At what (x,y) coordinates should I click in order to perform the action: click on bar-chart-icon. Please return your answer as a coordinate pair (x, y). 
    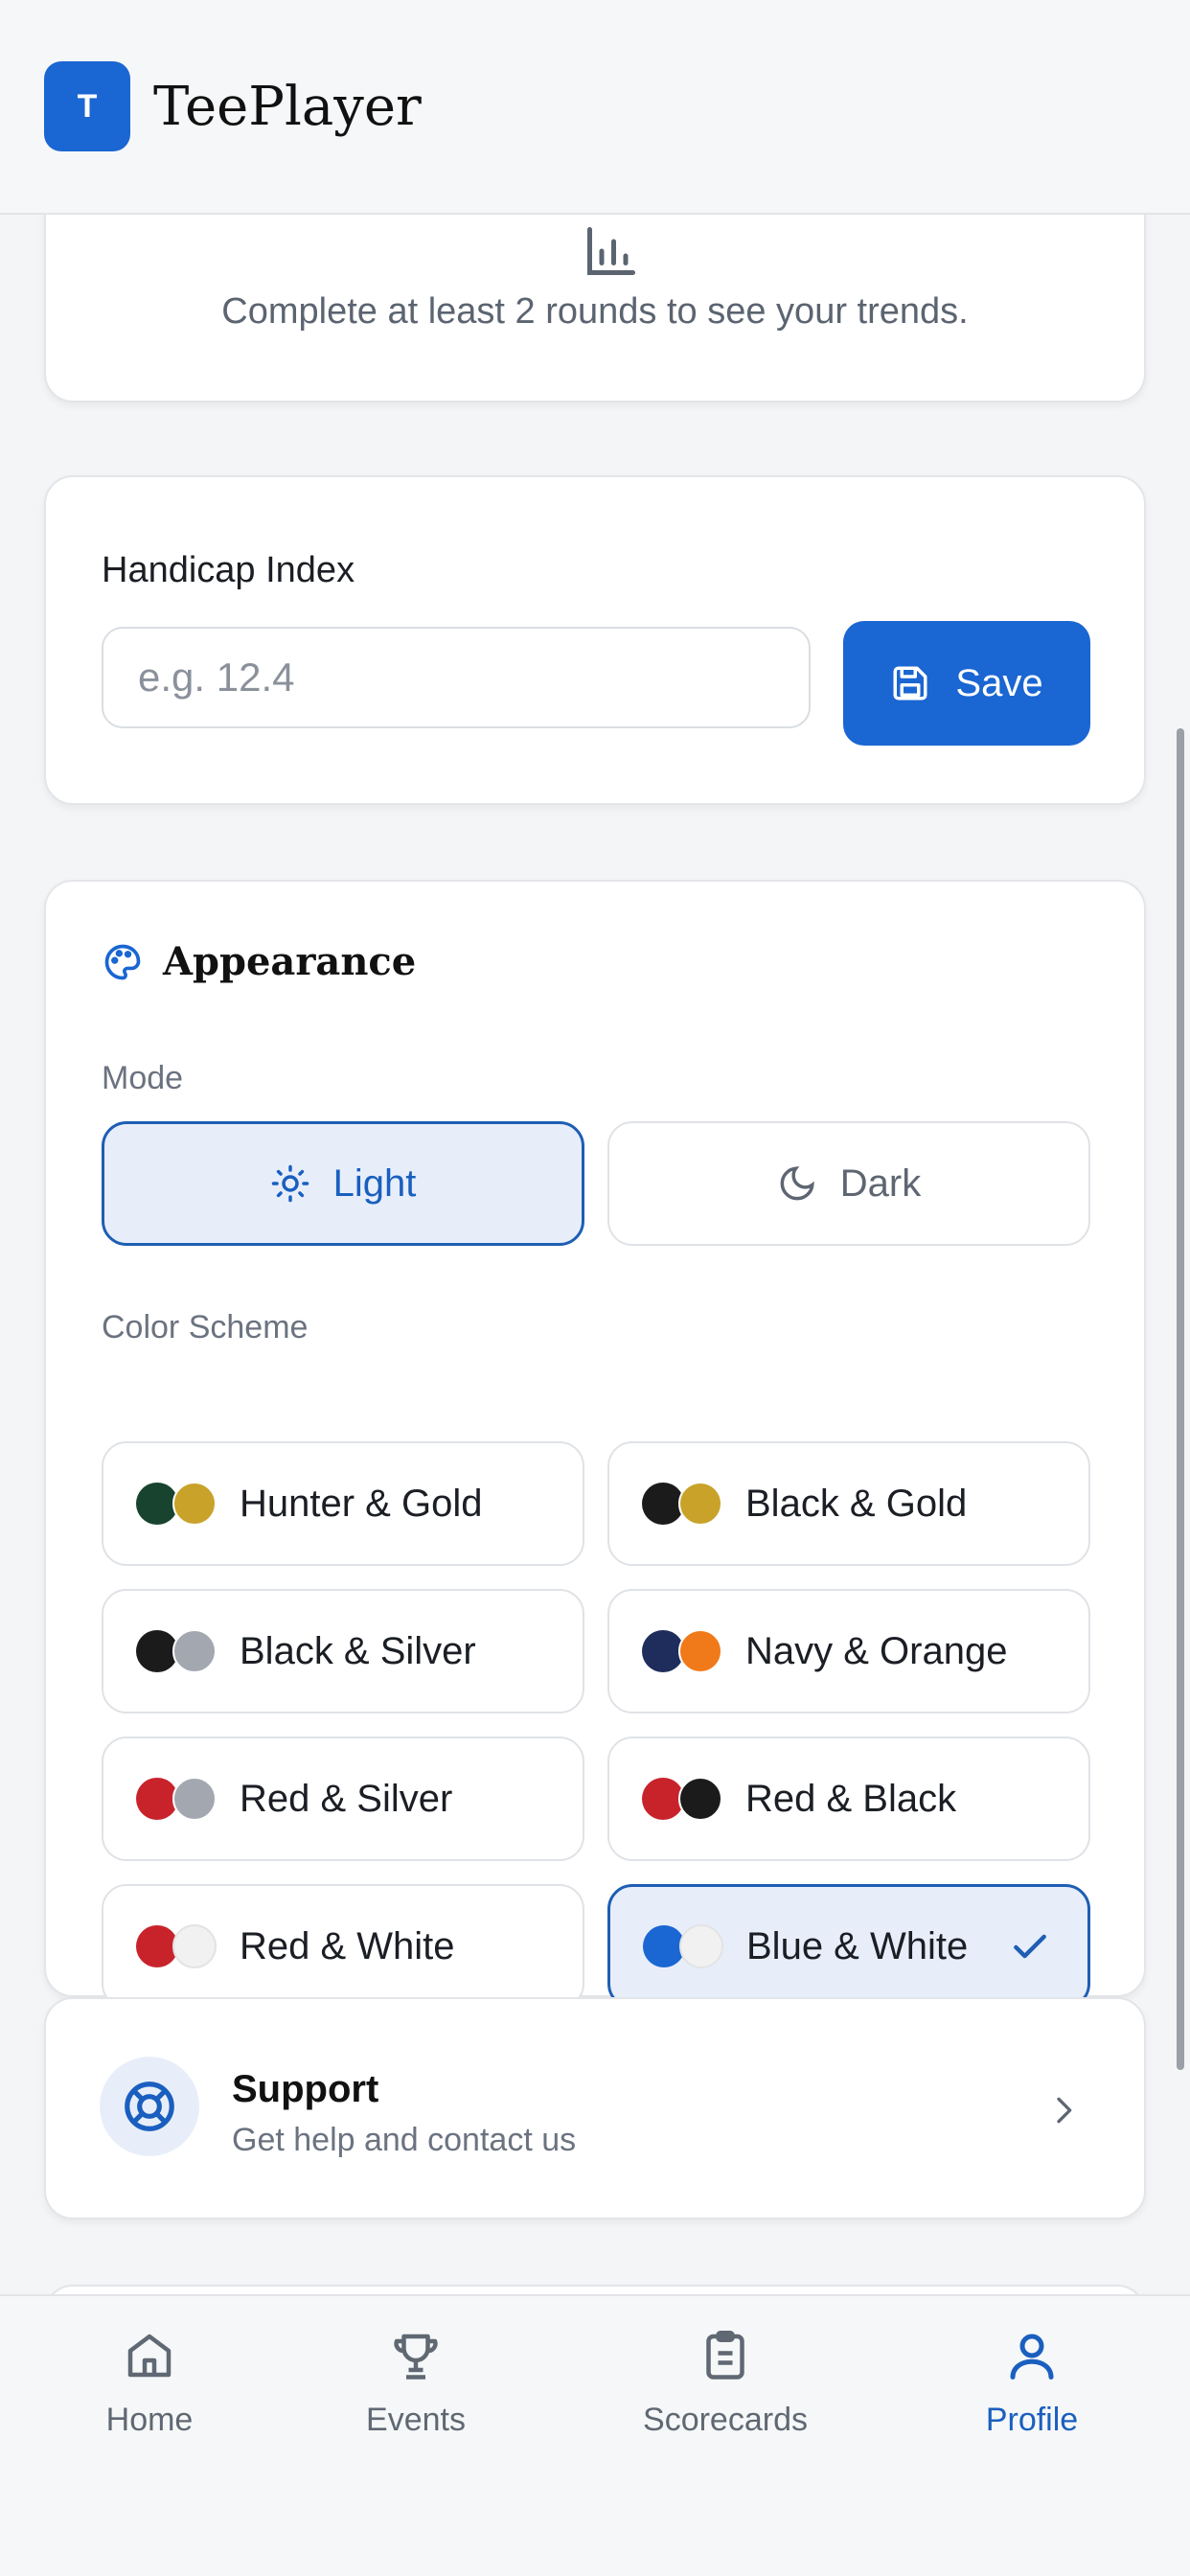
    Looking at the image, I should click on (611, 251).